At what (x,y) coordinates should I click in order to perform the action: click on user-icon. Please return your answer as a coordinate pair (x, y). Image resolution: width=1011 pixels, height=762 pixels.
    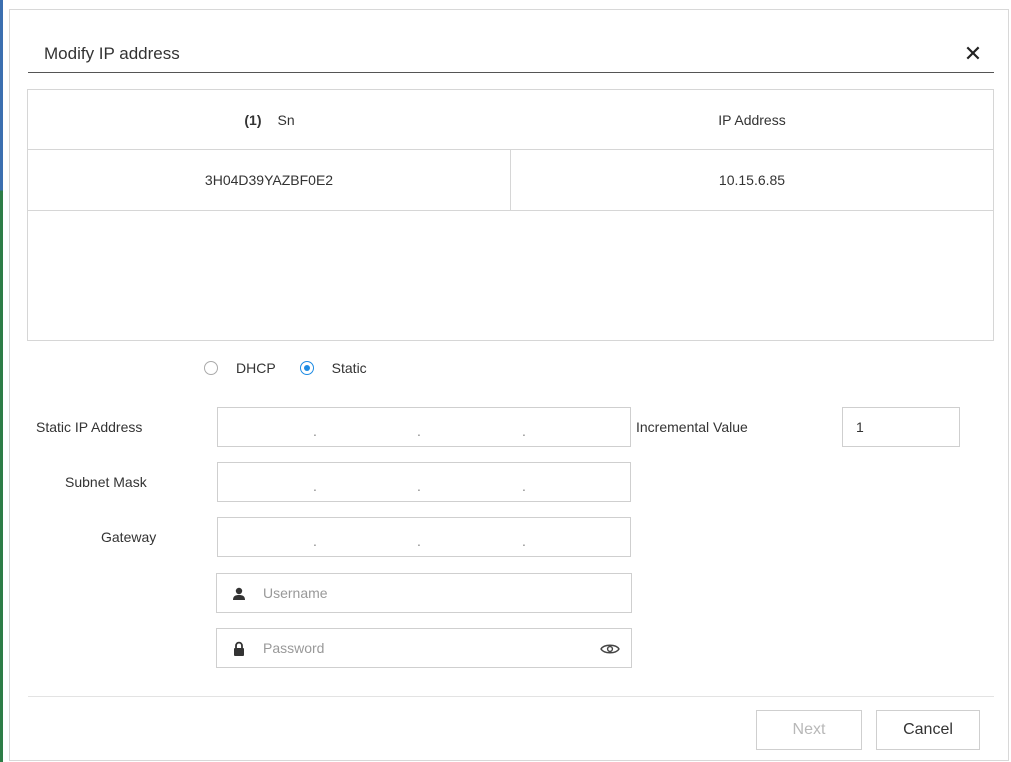
    Looking at the image, I should click on (239, 593).